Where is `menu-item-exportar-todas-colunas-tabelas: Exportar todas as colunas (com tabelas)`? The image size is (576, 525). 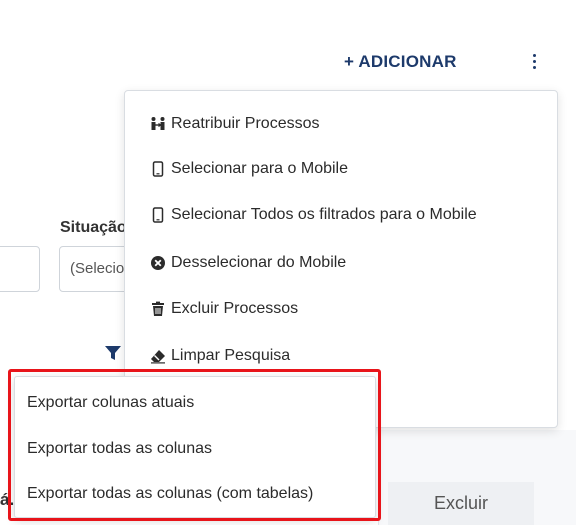 menu-item-exportar-todas-colunas-tabelas: Exportar todas as colunas (com tabelas) is located at coordinates (170, 494).